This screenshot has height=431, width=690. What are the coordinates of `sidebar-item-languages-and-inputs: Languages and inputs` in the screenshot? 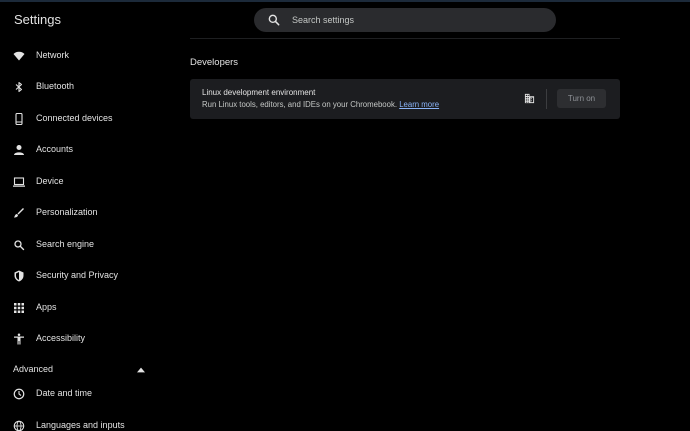 It's located at (80, 421).